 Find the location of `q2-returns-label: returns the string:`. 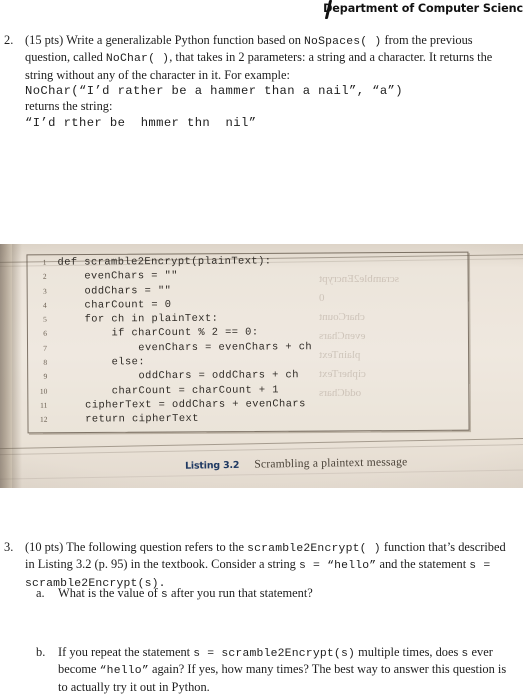

q2-returns-label: returns the string: is located at coordinates (69, 106).